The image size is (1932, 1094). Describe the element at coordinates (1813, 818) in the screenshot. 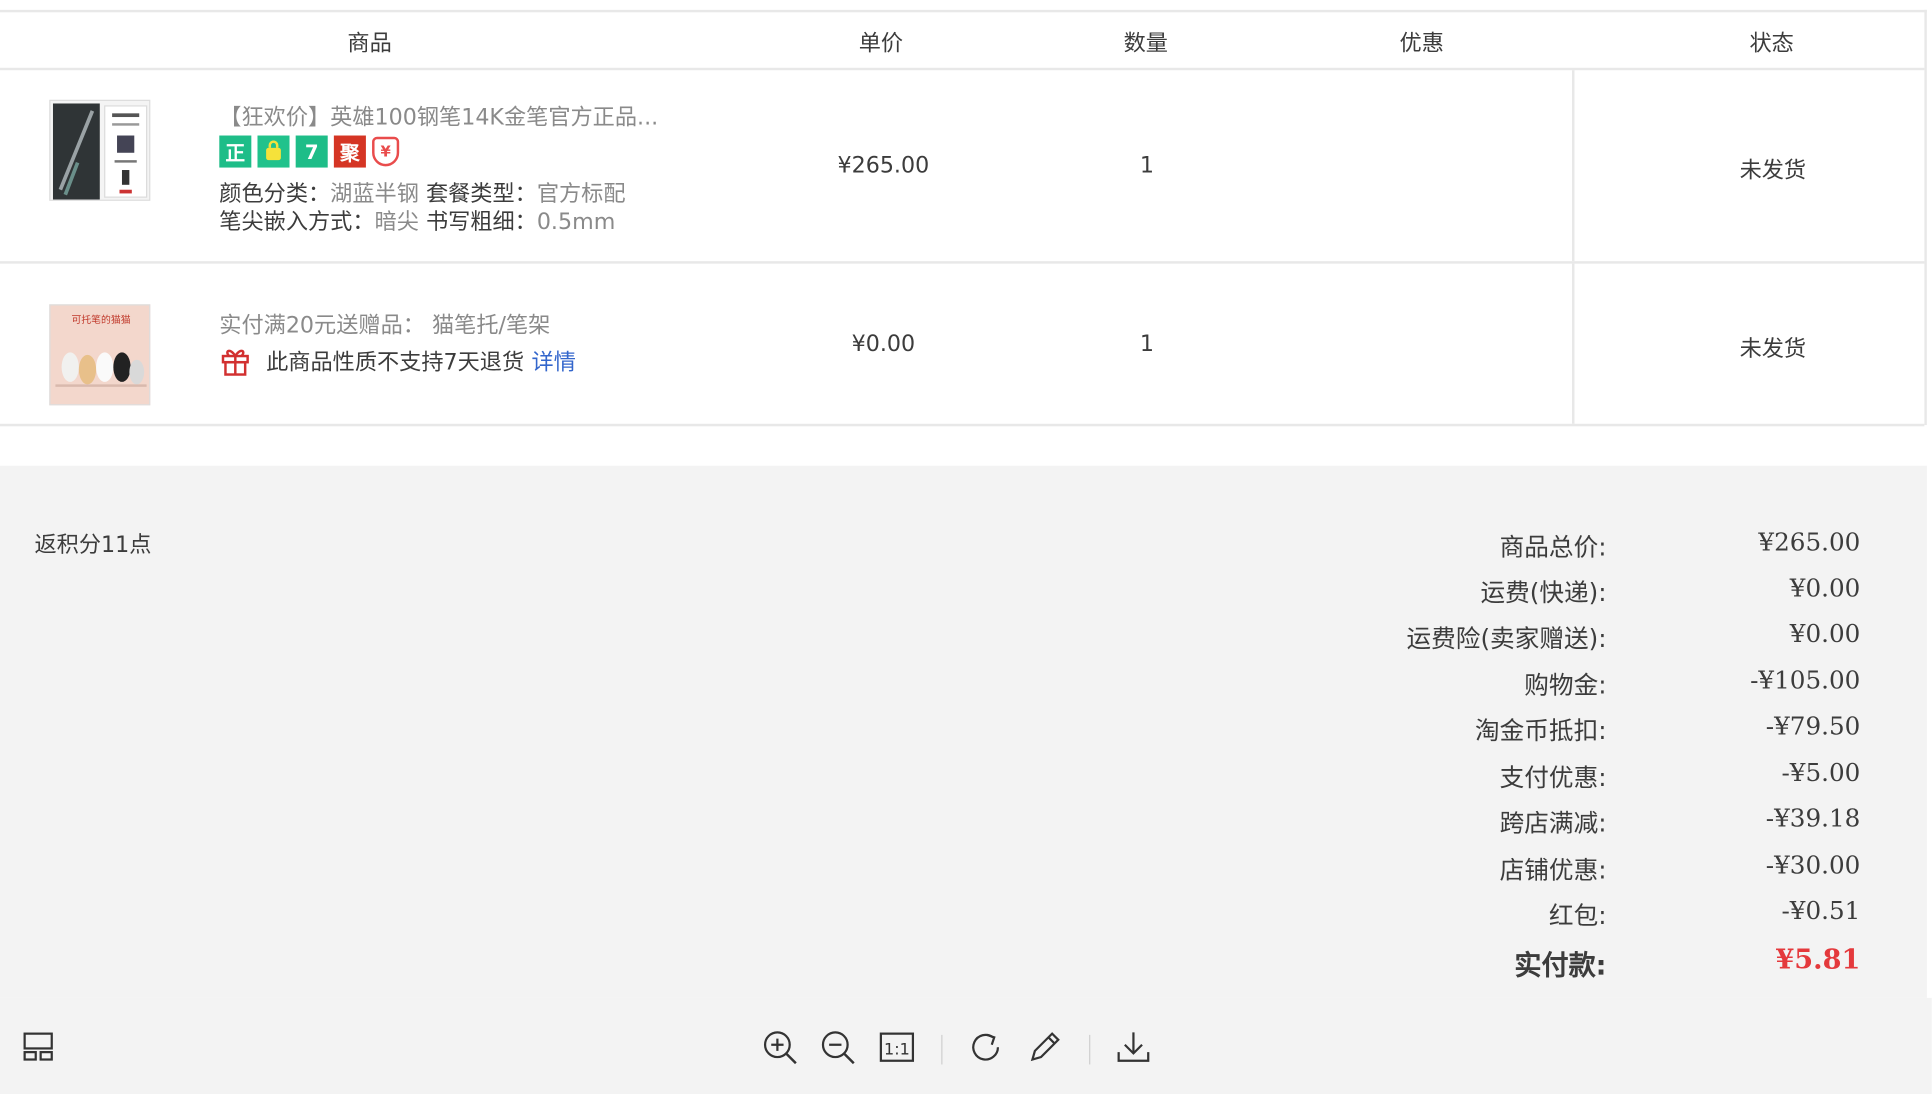

I see `summary-value: -¥39.18` at that location.